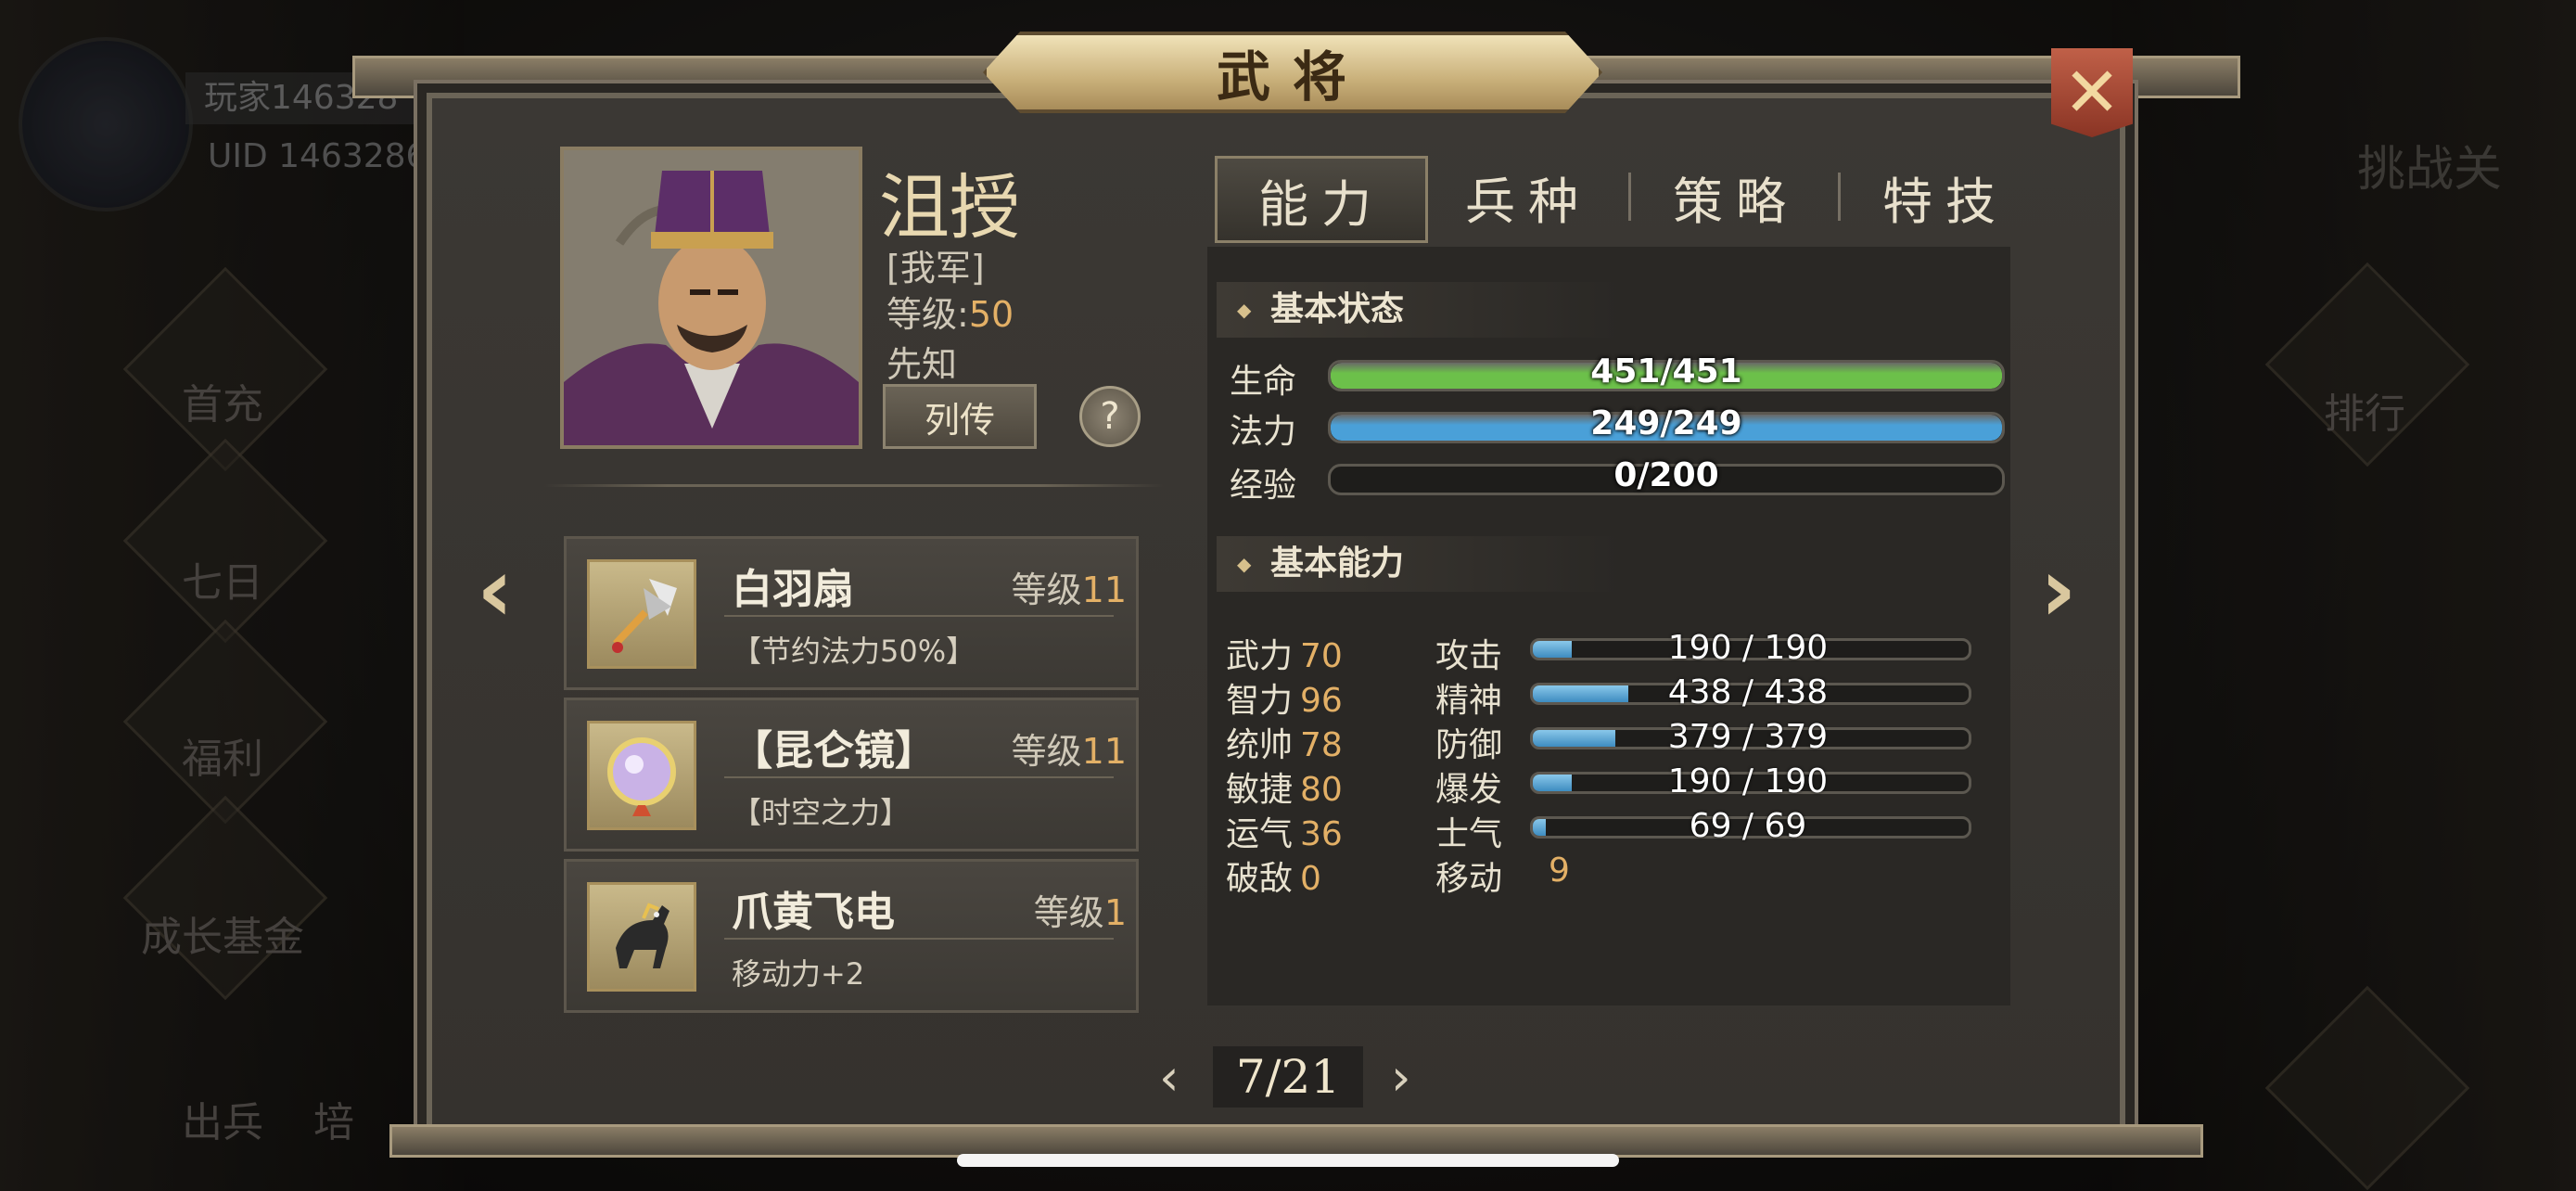 The image size is (2576, 1191). I want to click on spirit-value: 438 / 438, so click(1748, 692).